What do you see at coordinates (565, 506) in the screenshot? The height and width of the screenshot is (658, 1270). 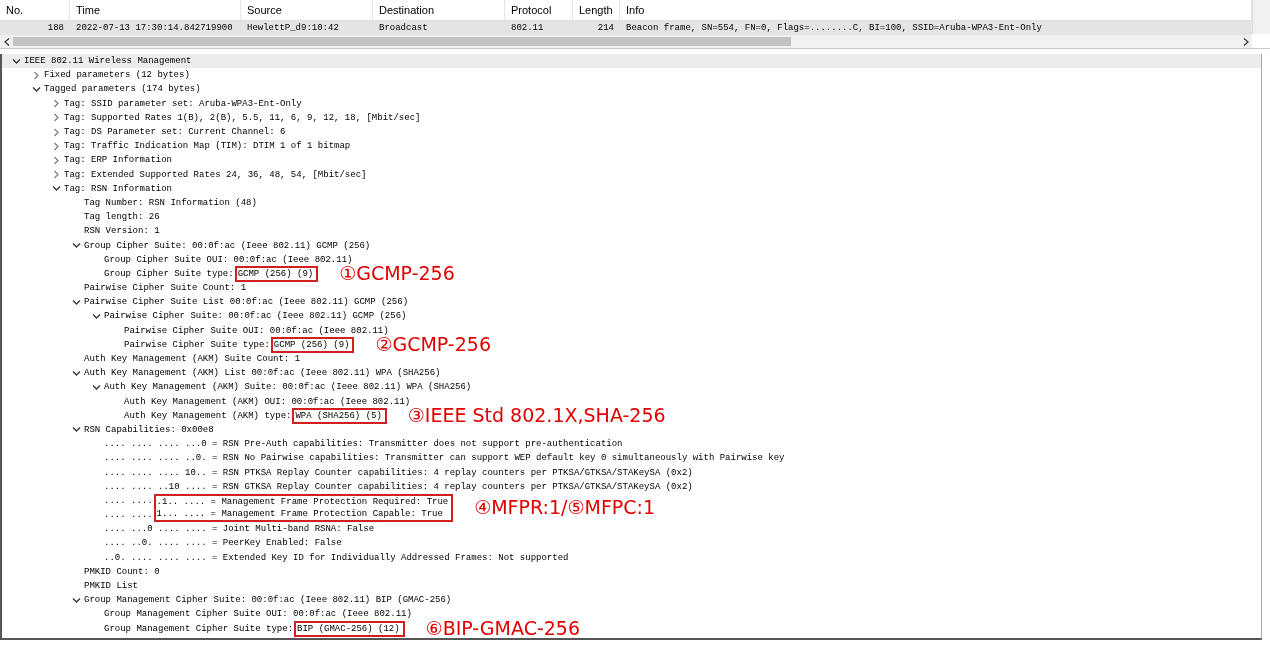 I see `annotation-label: ④MFPR:1/⑤MFPC:1` at bounding box center [565, 506].